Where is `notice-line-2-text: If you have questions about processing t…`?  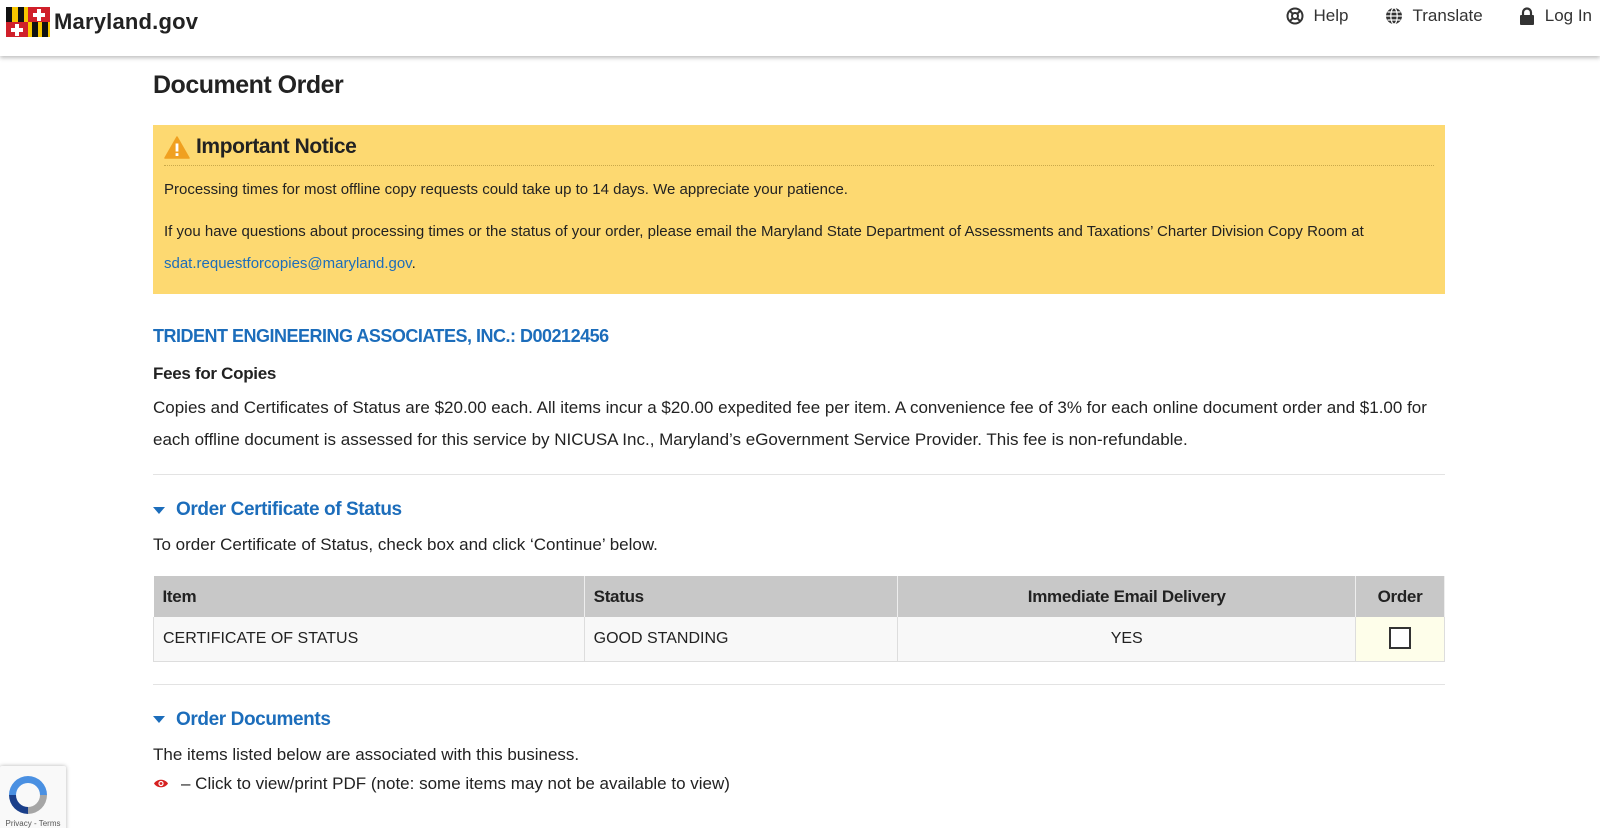 notice-line-2-text: If you have questions about processing t… is located at coordinates (764, 231).